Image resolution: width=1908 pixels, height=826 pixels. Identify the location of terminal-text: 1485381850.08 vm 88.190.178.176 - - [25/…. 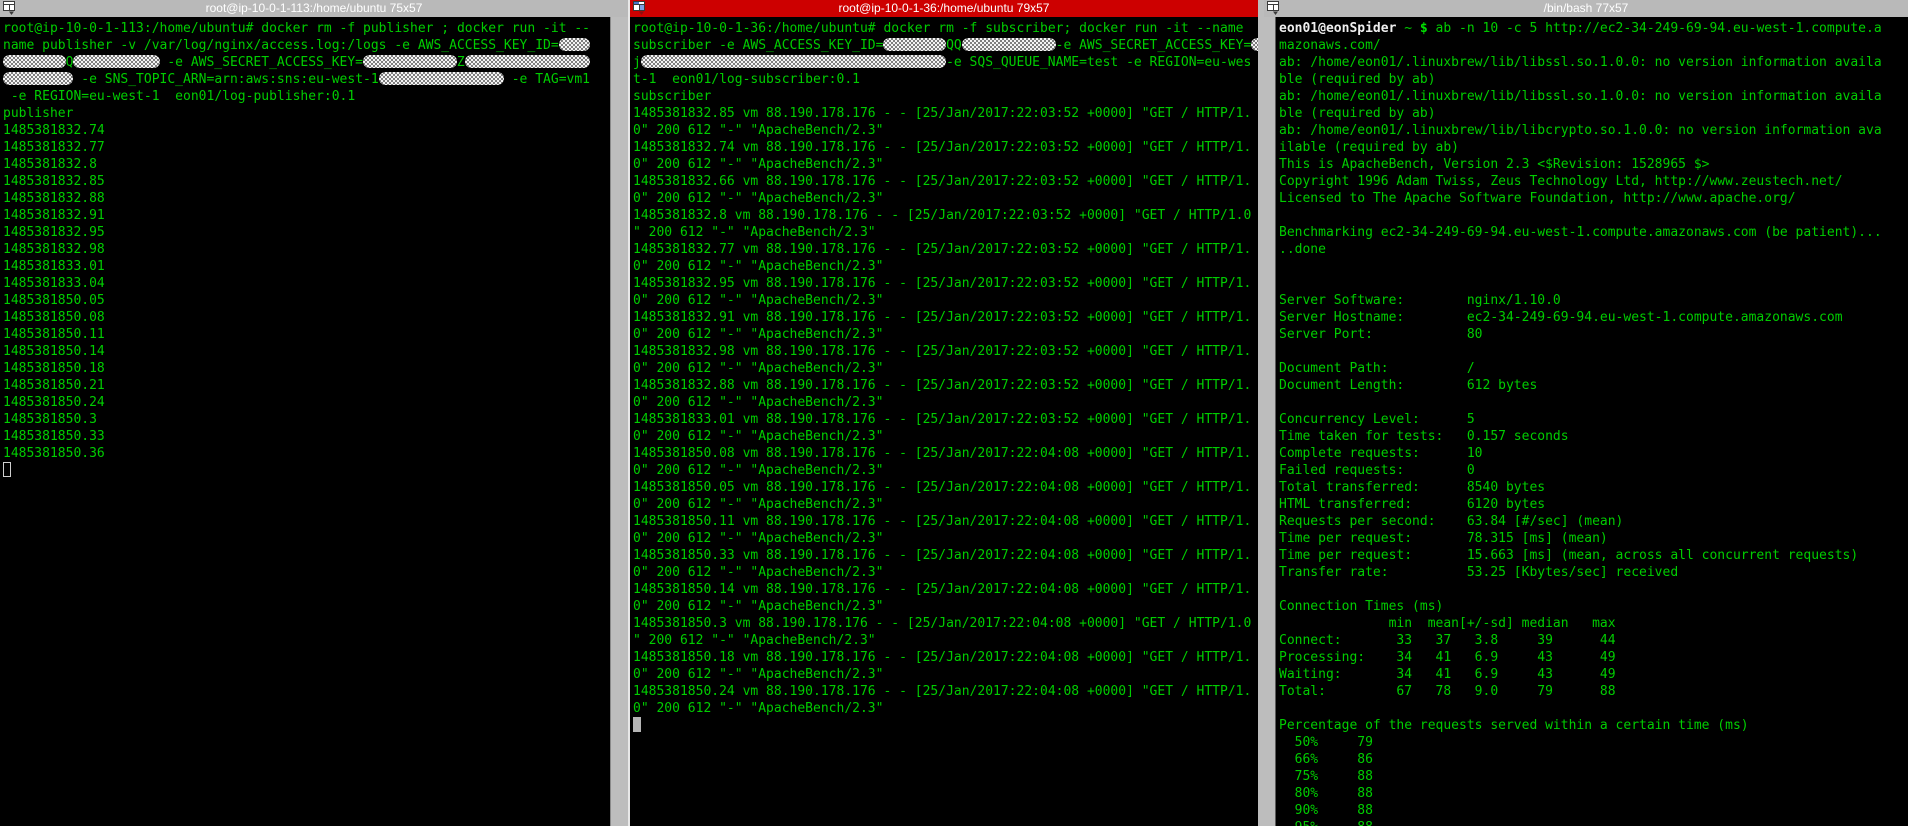
(942, 453).